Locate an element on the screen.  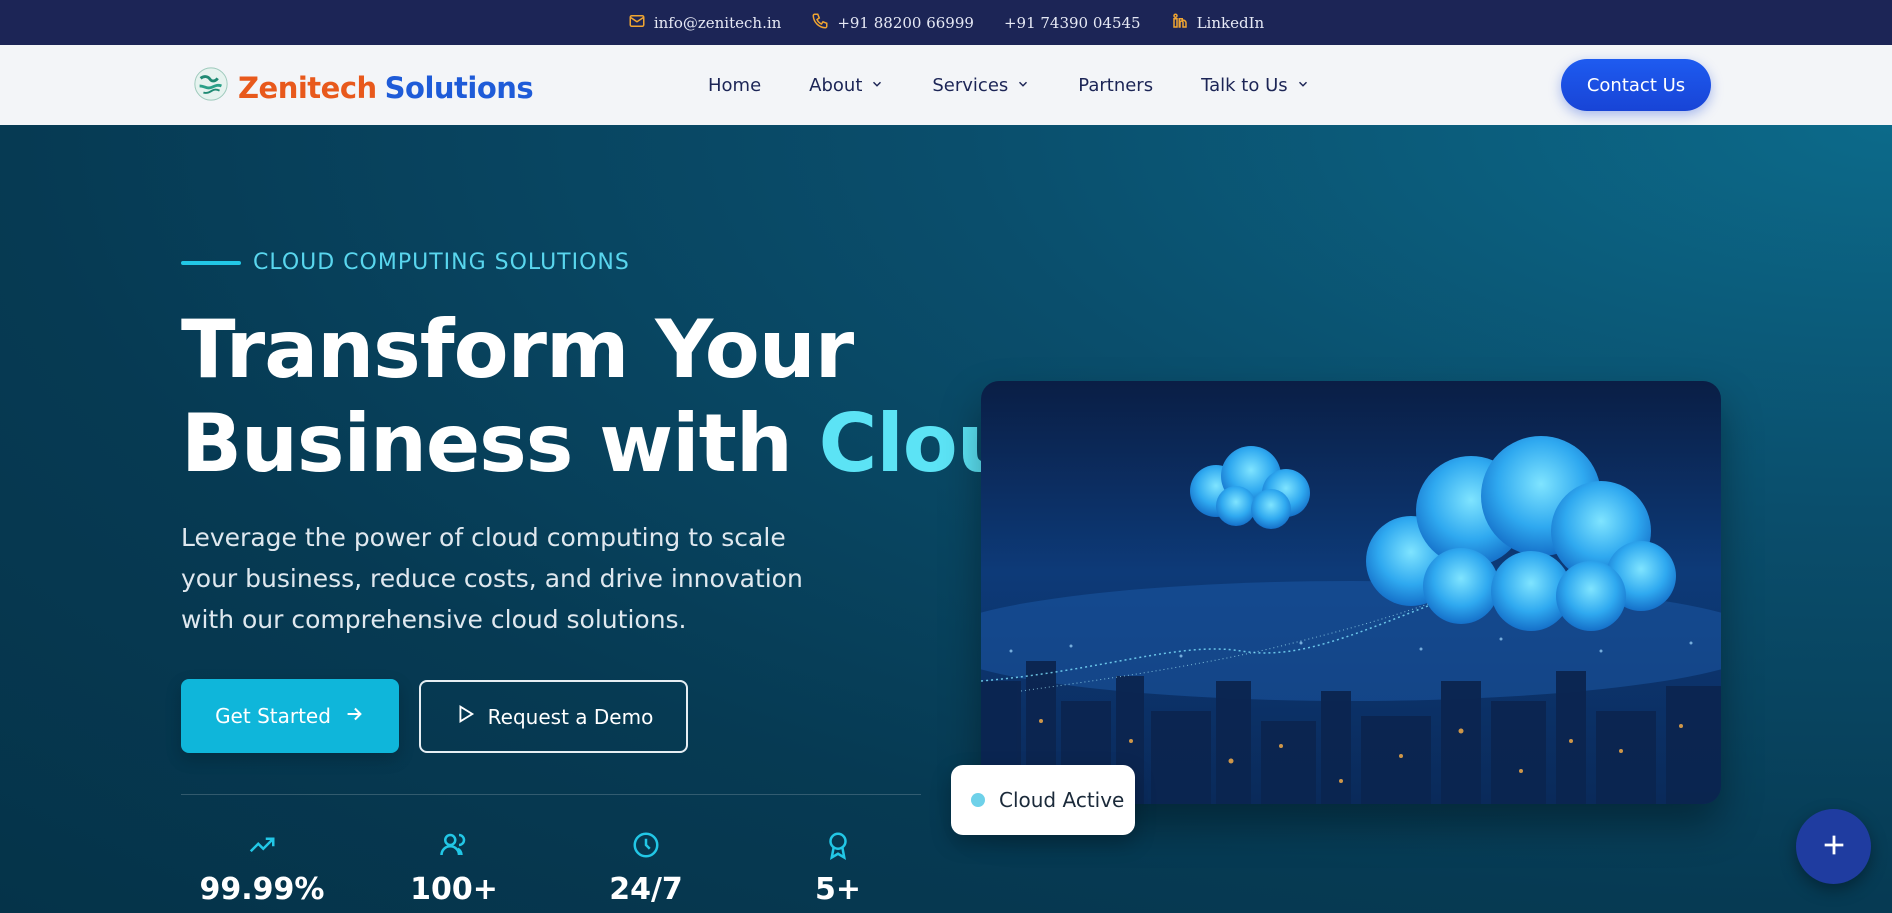
floating-action-button is located at coordinates (1833, 846).